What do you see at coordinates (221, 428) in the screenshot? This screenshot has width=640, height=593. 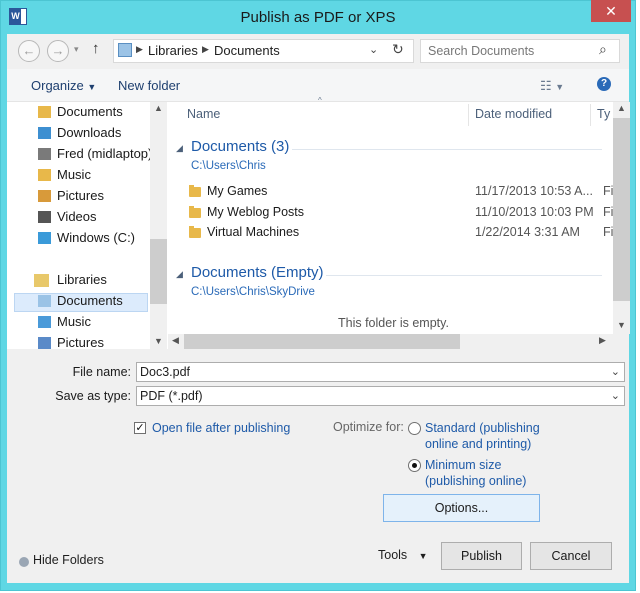 I see `open-after-publish-label: Open file after publishing` at bounding box center [221, 428].